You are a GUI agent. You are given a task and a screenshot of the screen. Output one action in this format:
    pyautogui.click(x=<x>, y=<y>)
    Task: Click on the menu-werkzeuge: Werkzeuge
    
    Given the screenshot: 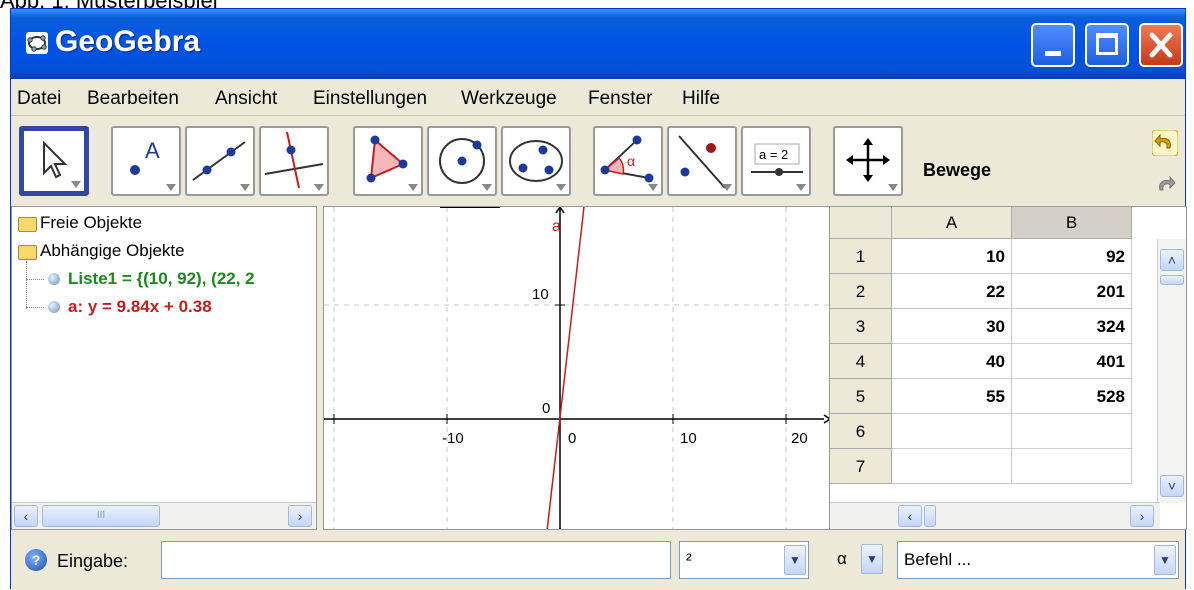 What is the action you would take?
    pyautogui.click(x=509, y=99)
    